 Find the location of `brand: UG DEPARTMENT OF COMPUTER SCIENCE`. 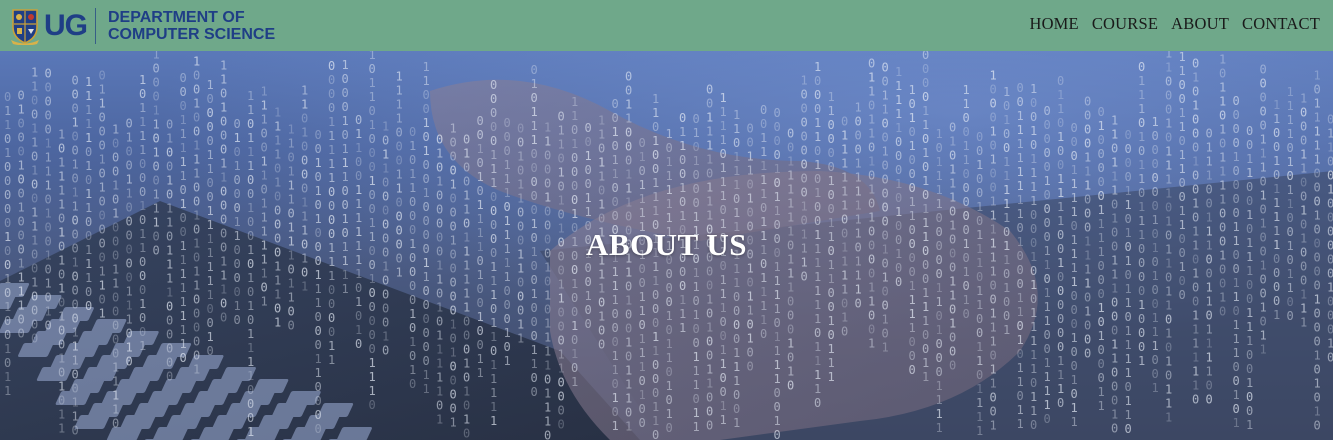

brand: UG DEPARTMENT OF COMPUTER SCIENCE is located at coordinates (137, 25).